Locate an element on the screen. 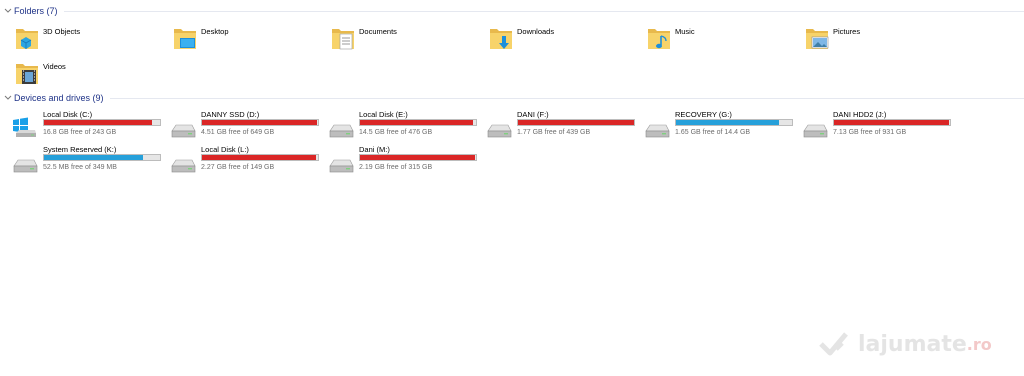 This screenshot has height=376, width=1024. drive-label: Local Disk (C:) is located at coordinates (68, 114).